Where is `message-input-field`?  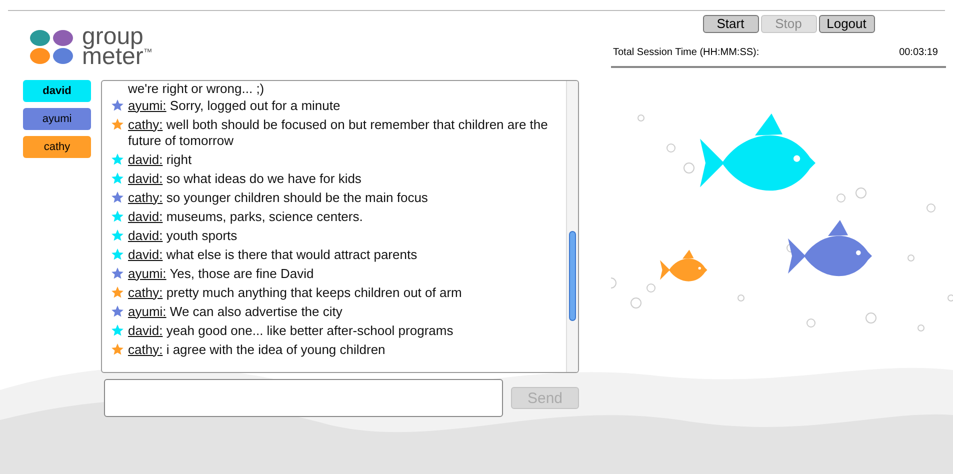 message-input-field is located at coordinates (303, 398).